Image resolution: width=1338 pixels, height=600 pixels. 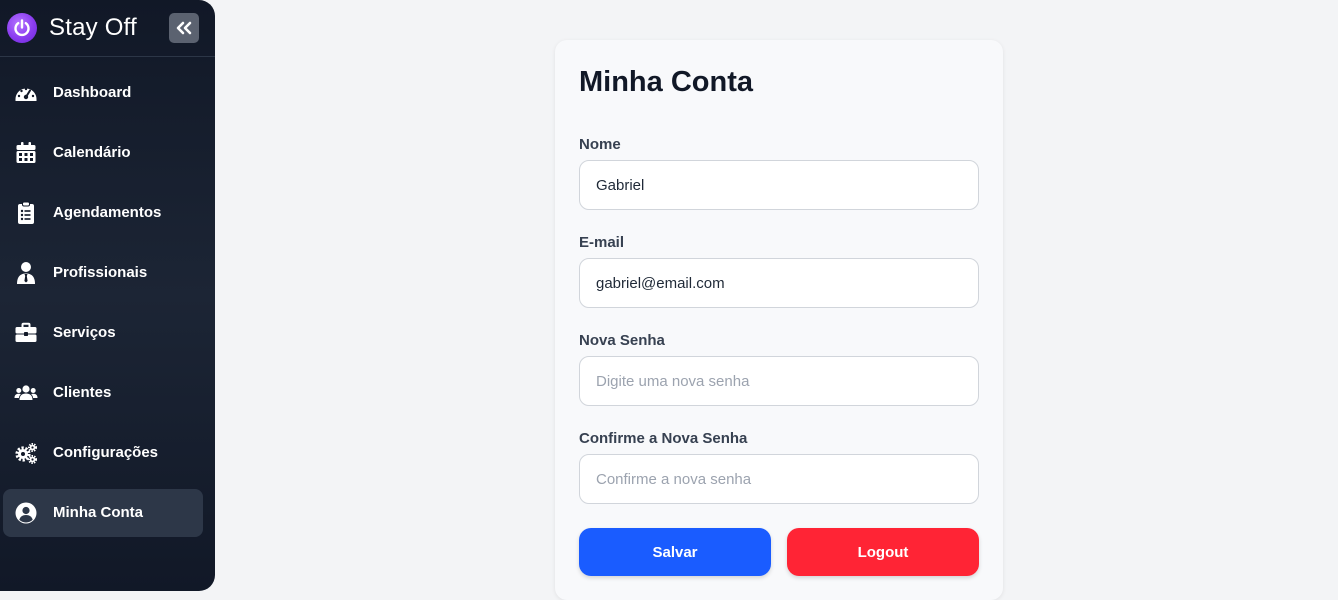 I want to click on sidebar-item-clientes: Clientes, so click(x=103, y=393).